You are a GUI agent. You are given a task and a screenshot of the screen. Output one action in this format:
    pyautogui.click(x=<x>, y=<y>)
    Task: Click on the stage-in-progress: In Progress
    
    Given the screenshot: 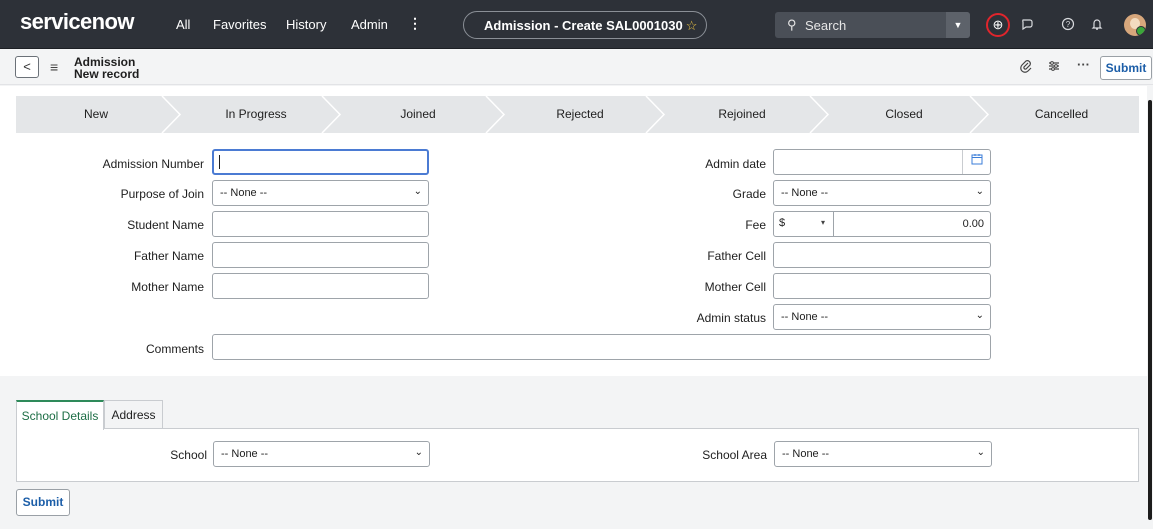 What is the action you would take?
    pyautogui.click(x=256, y=114)
    